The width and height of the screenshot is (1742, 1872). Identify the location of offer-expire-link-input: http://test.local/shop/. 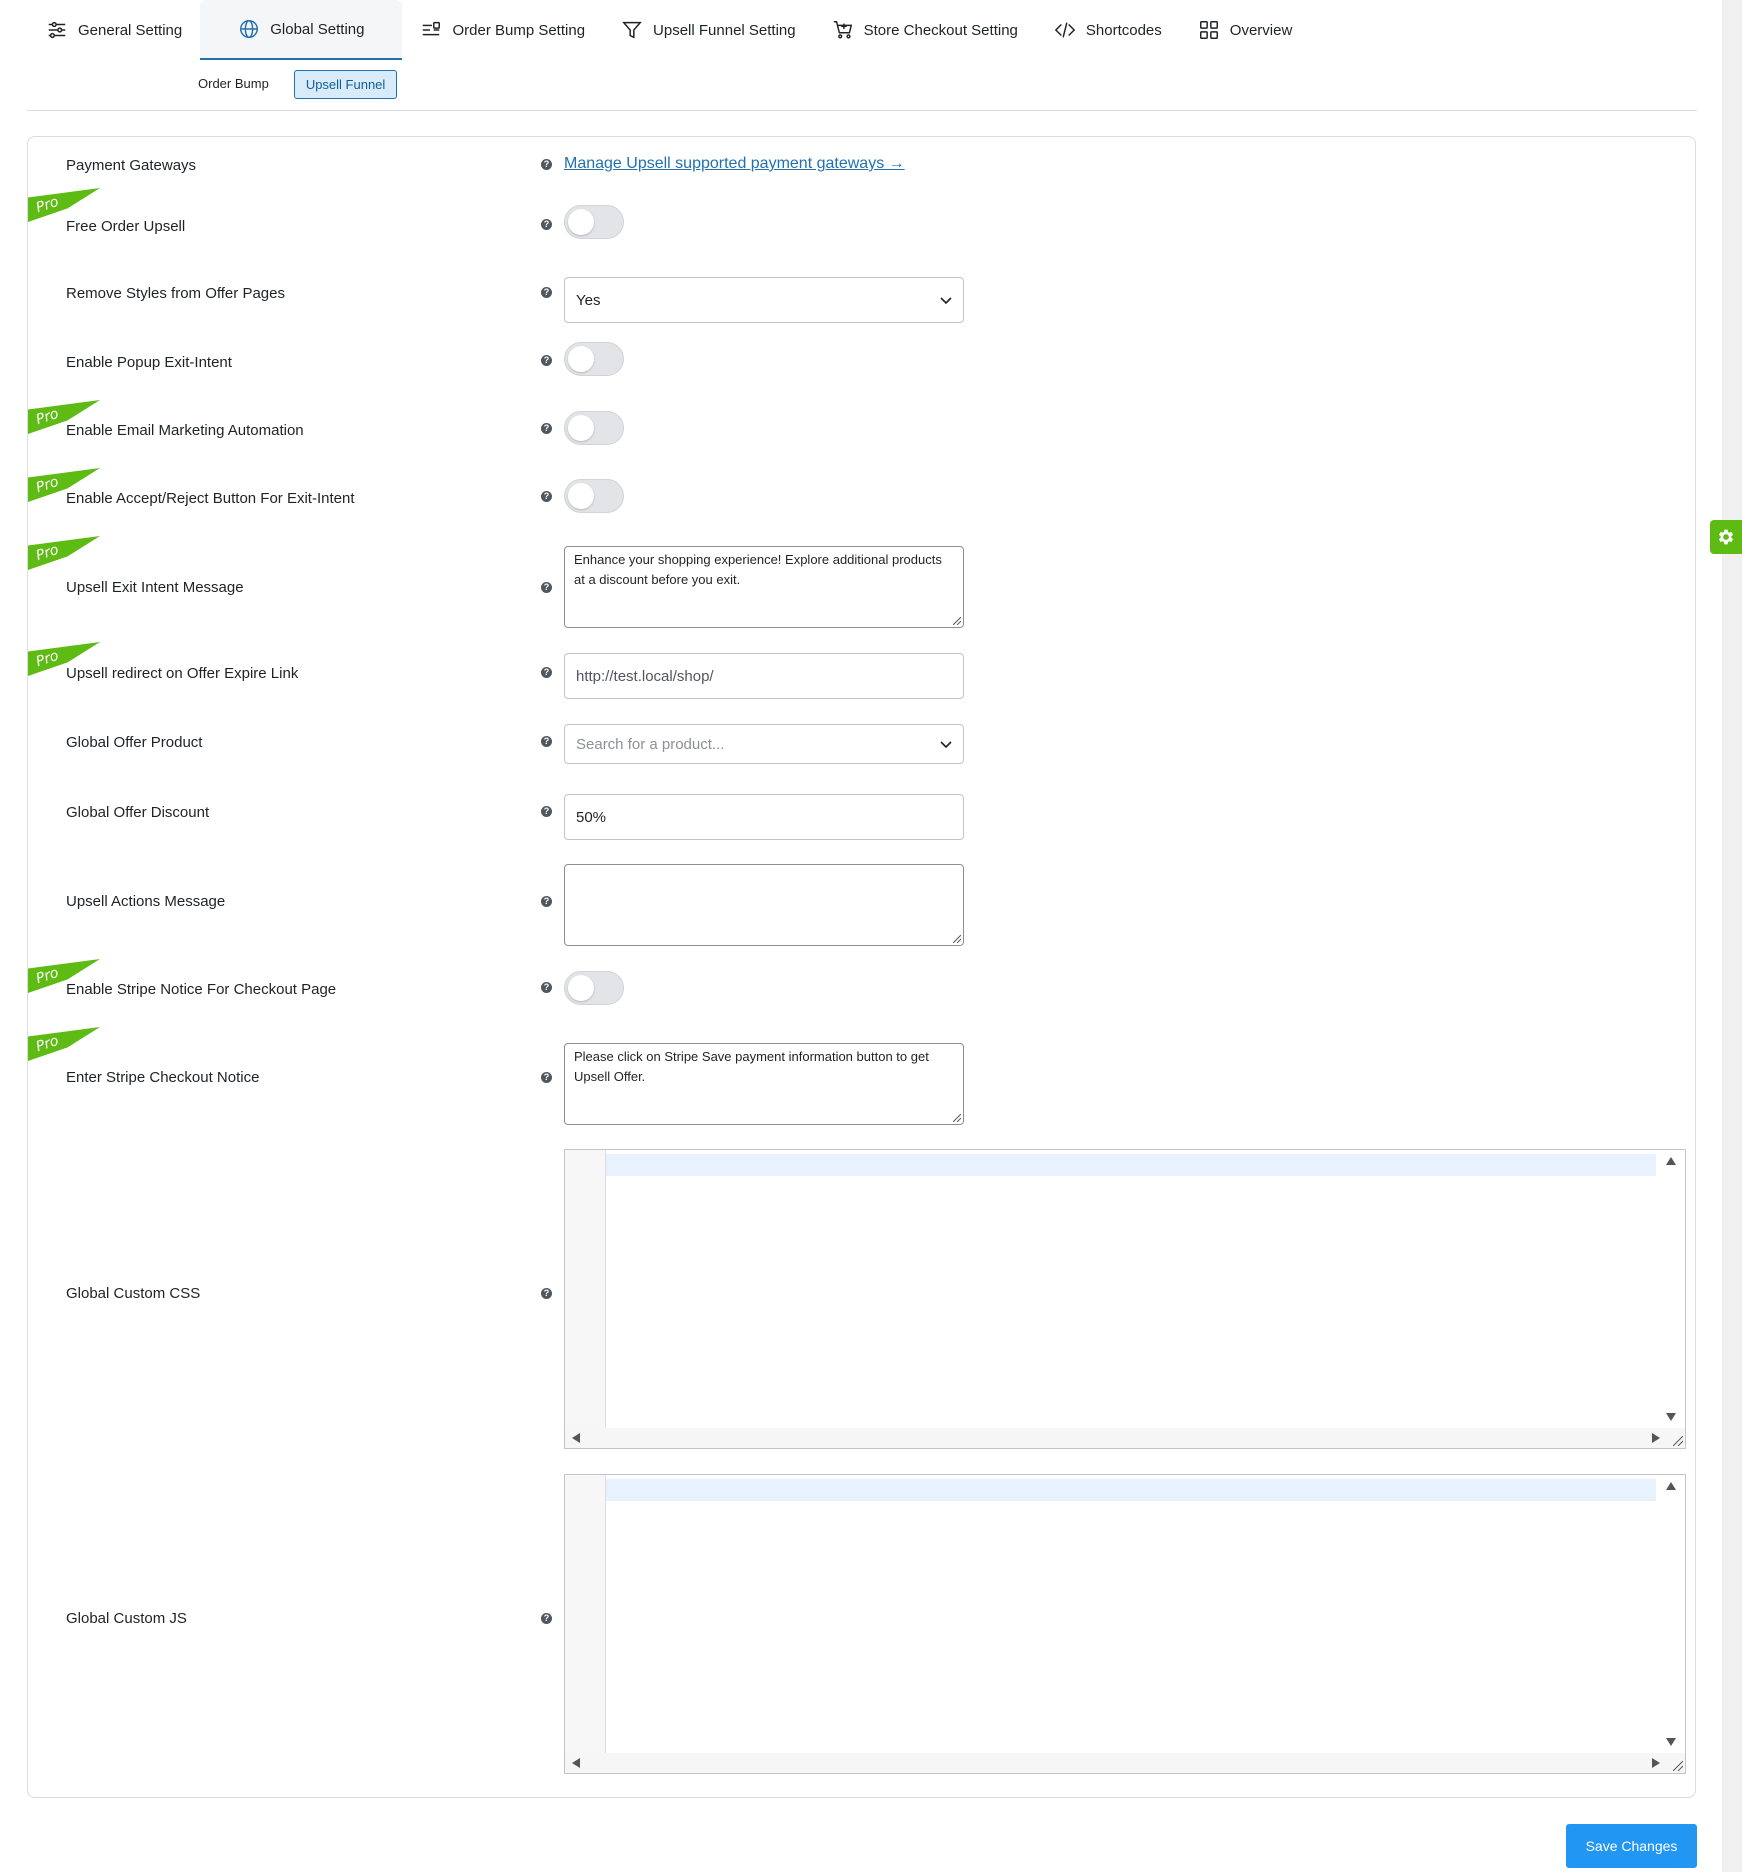
(764, 676).